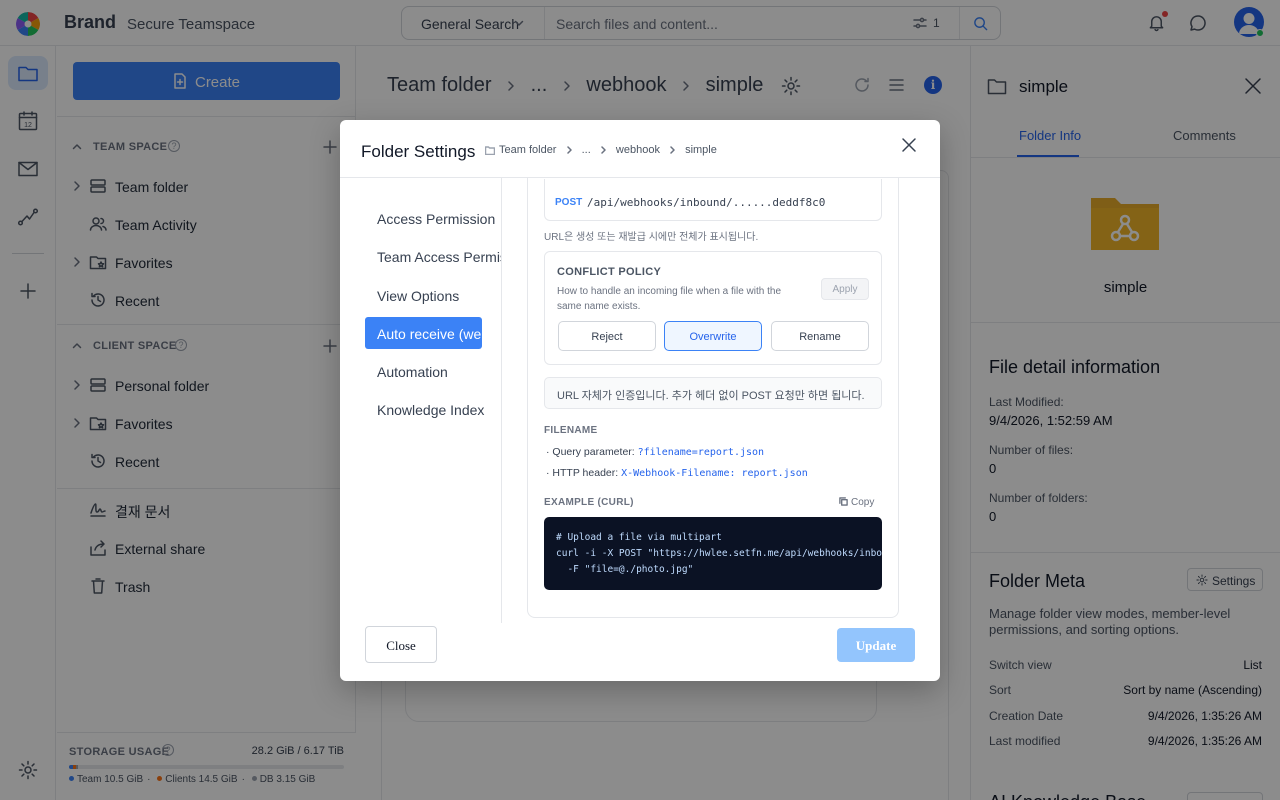 Image resolution: width=1280 pixels, height=800 pixels. Describe the element at coordinates (433, 409) in the screenshot. I see `settings-nav-knowledge-index: Knowledge Index` at that location.